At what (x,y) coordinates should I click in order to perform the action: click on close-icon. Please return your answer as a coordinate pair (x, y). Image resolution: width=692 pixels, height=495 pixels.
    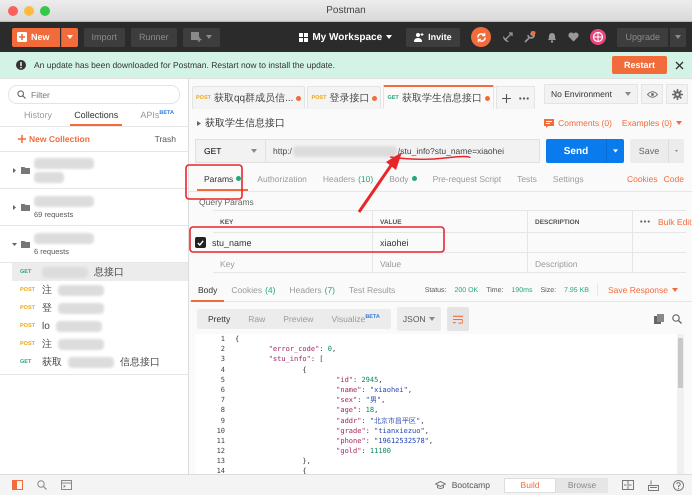
    Looking at the image, I should click on (679, 65).